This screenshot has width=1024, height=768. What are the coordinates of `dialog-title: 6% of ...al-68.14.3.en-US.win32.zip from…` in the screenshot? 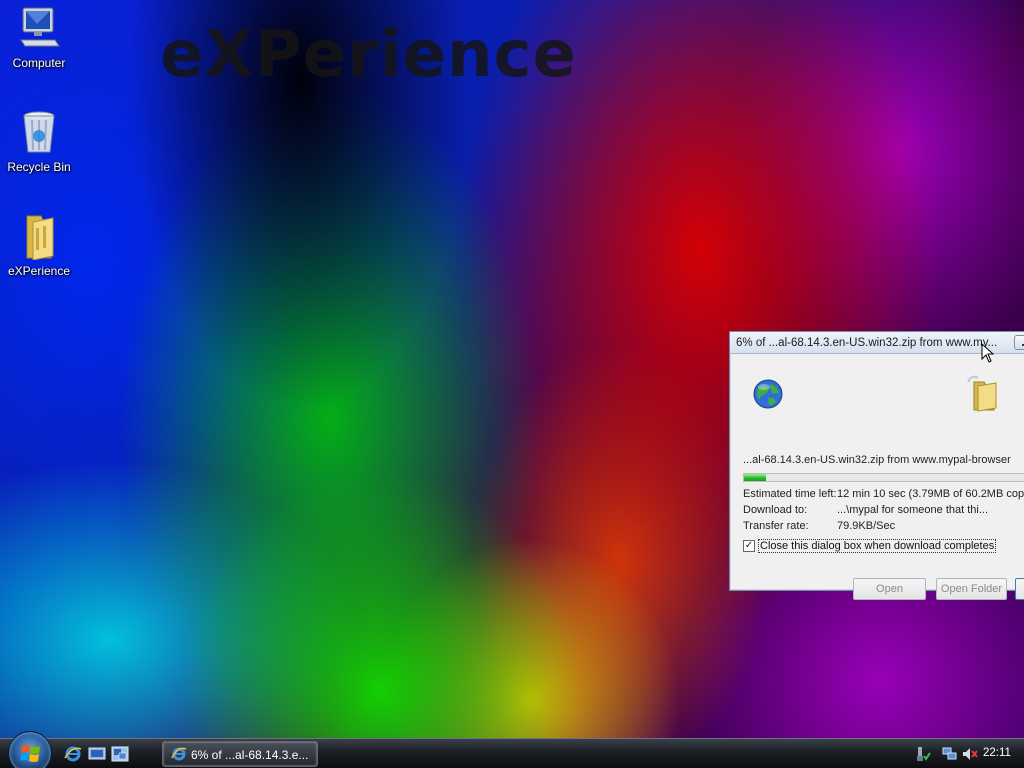 It's located at (867, 343).